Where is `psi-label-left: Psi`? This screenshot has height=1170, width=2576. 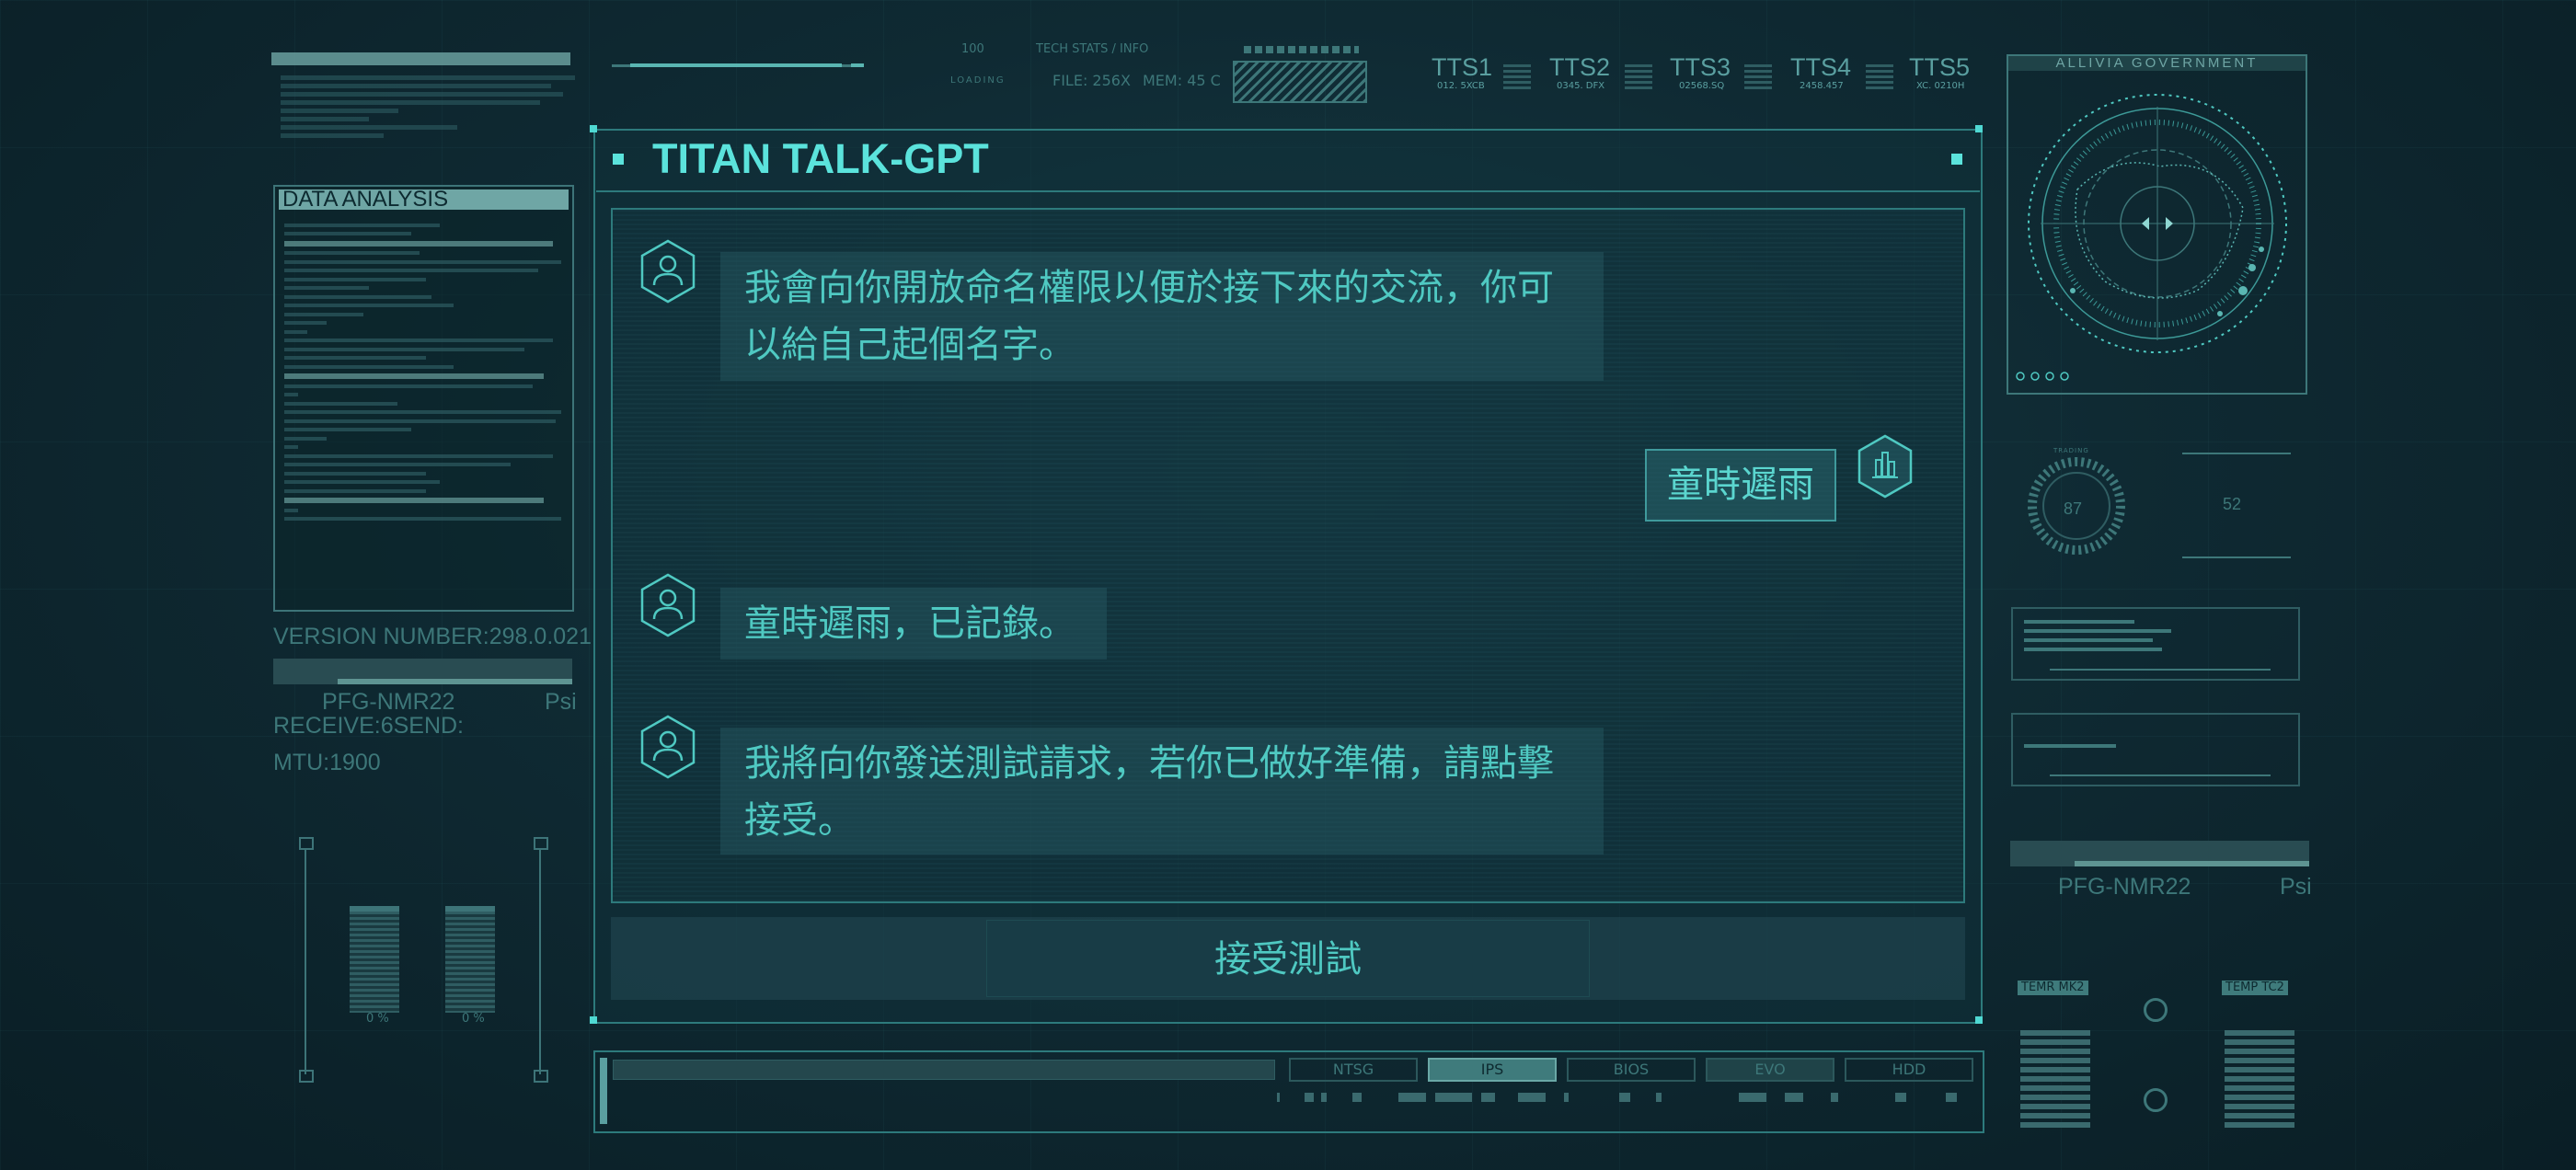
psi-label-left: Psi is located at coordinates (561, 702).